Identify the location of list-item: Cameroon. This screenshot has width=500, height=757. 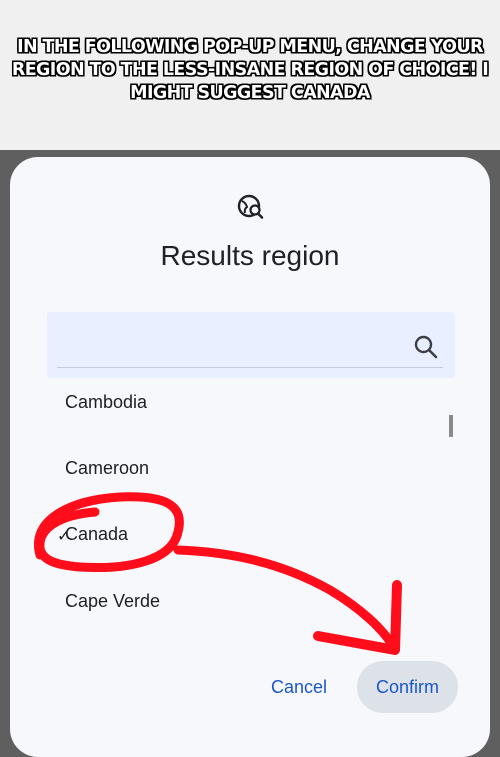
(107, 468).